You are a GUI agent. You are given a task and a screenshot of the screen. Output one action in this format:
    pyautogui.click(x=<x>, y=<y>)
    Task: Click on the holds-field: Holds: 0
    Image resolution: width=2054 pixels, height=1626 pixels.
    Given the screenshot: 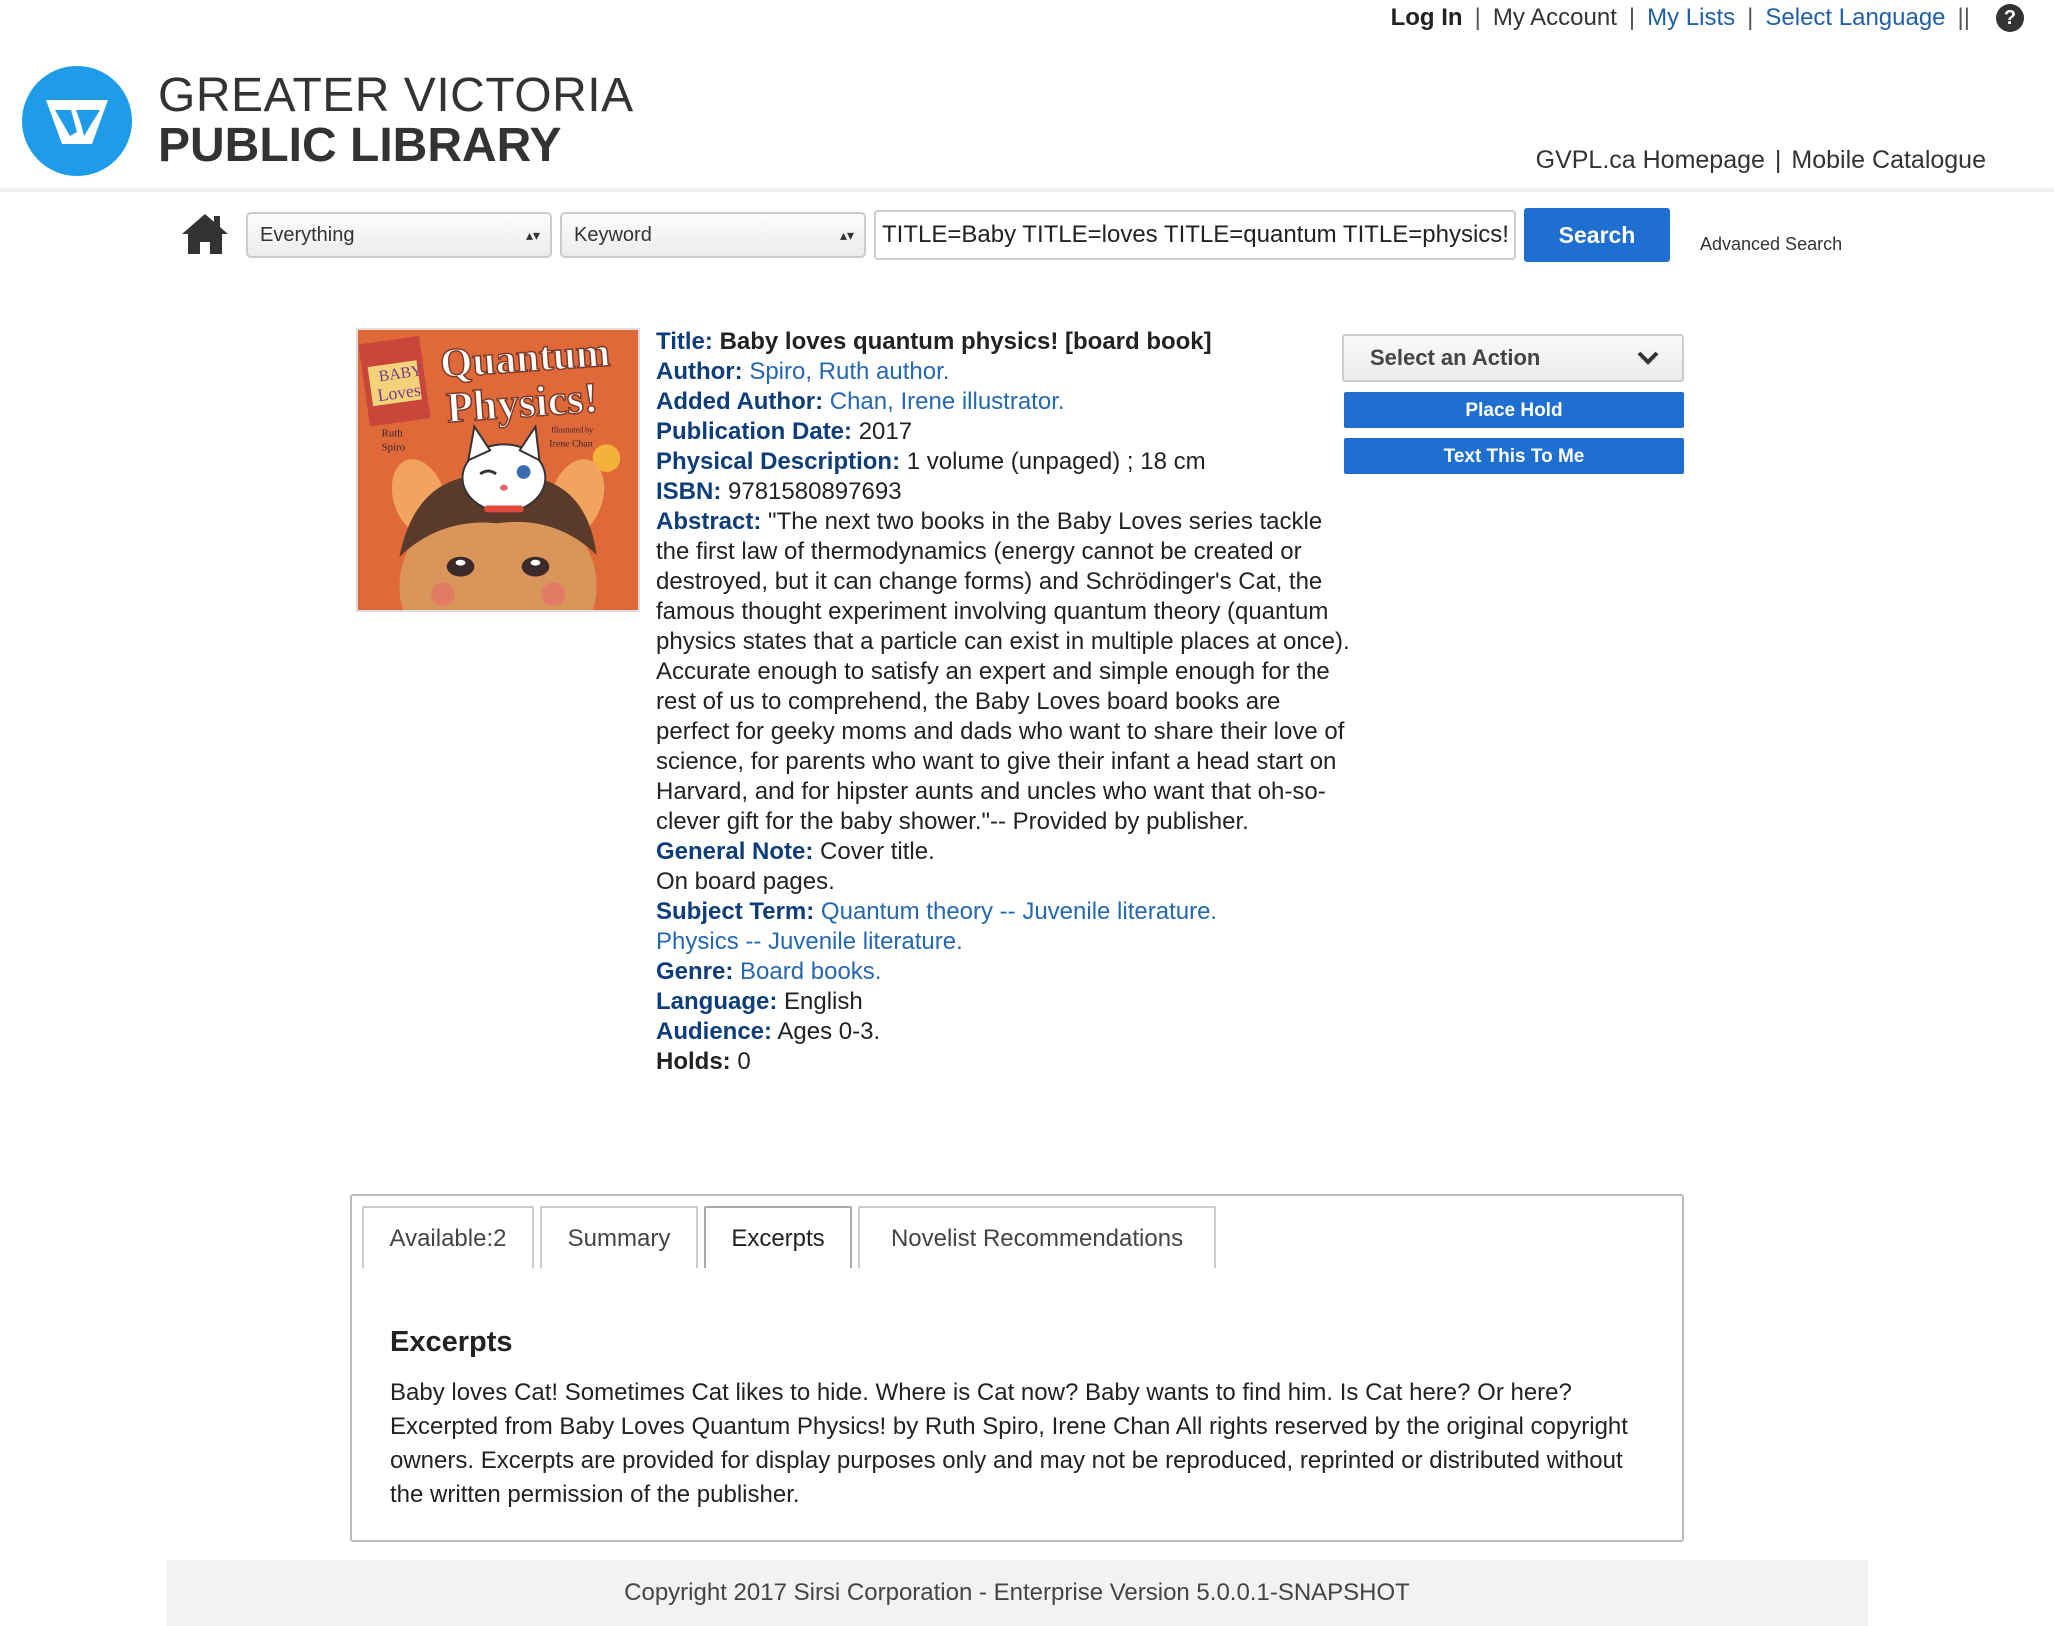 What is the action you would take?
    pyautogui.click(x=1006, y=1062)
    